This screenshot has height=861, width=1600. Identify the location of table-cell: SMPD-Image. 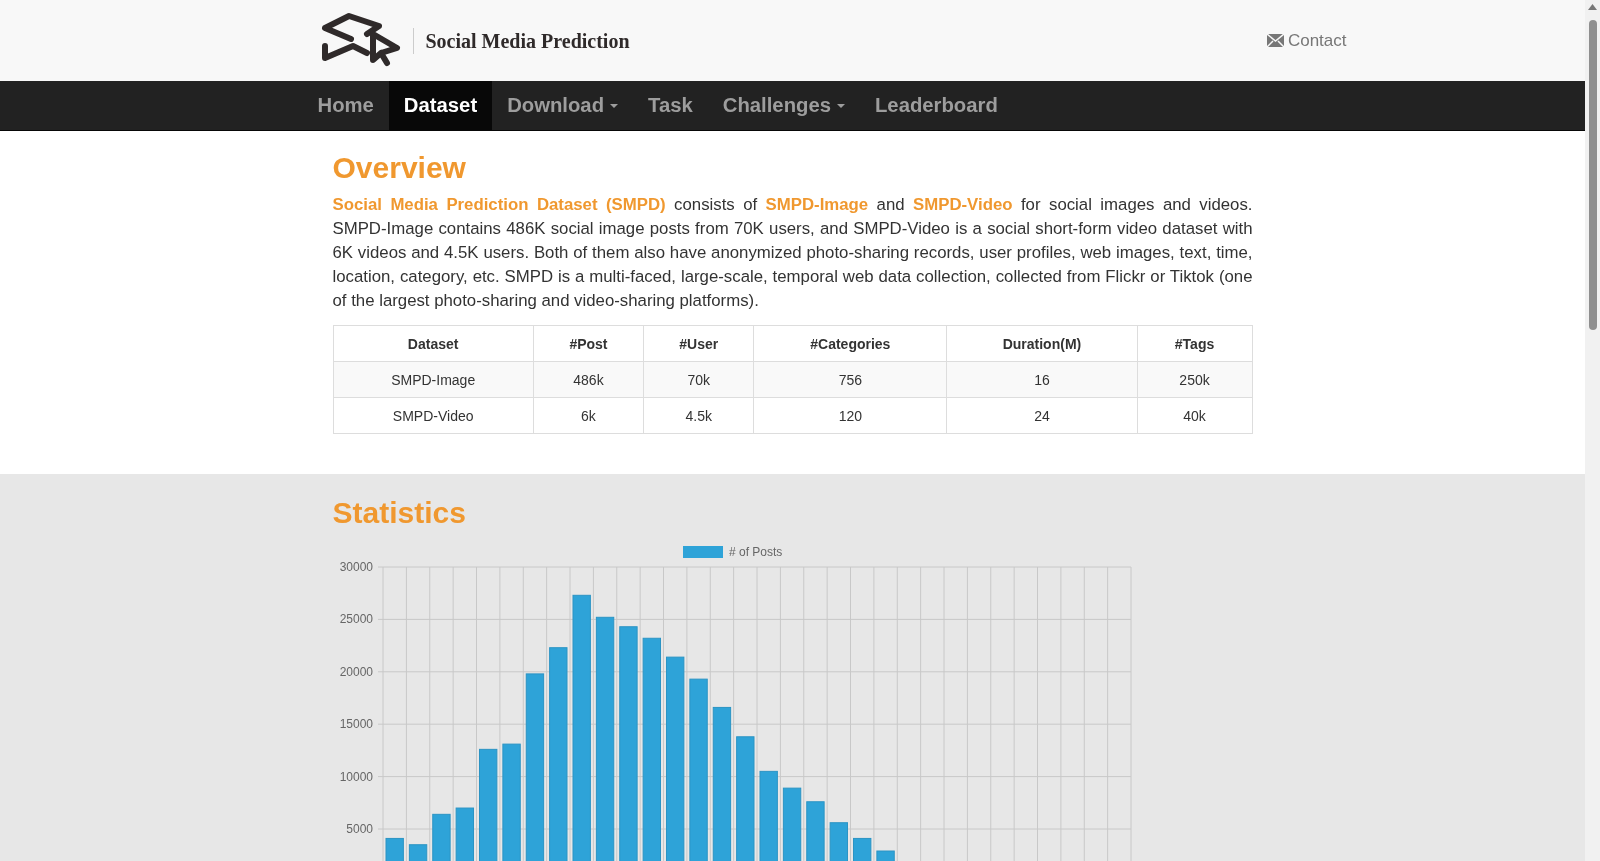
(433, 379).